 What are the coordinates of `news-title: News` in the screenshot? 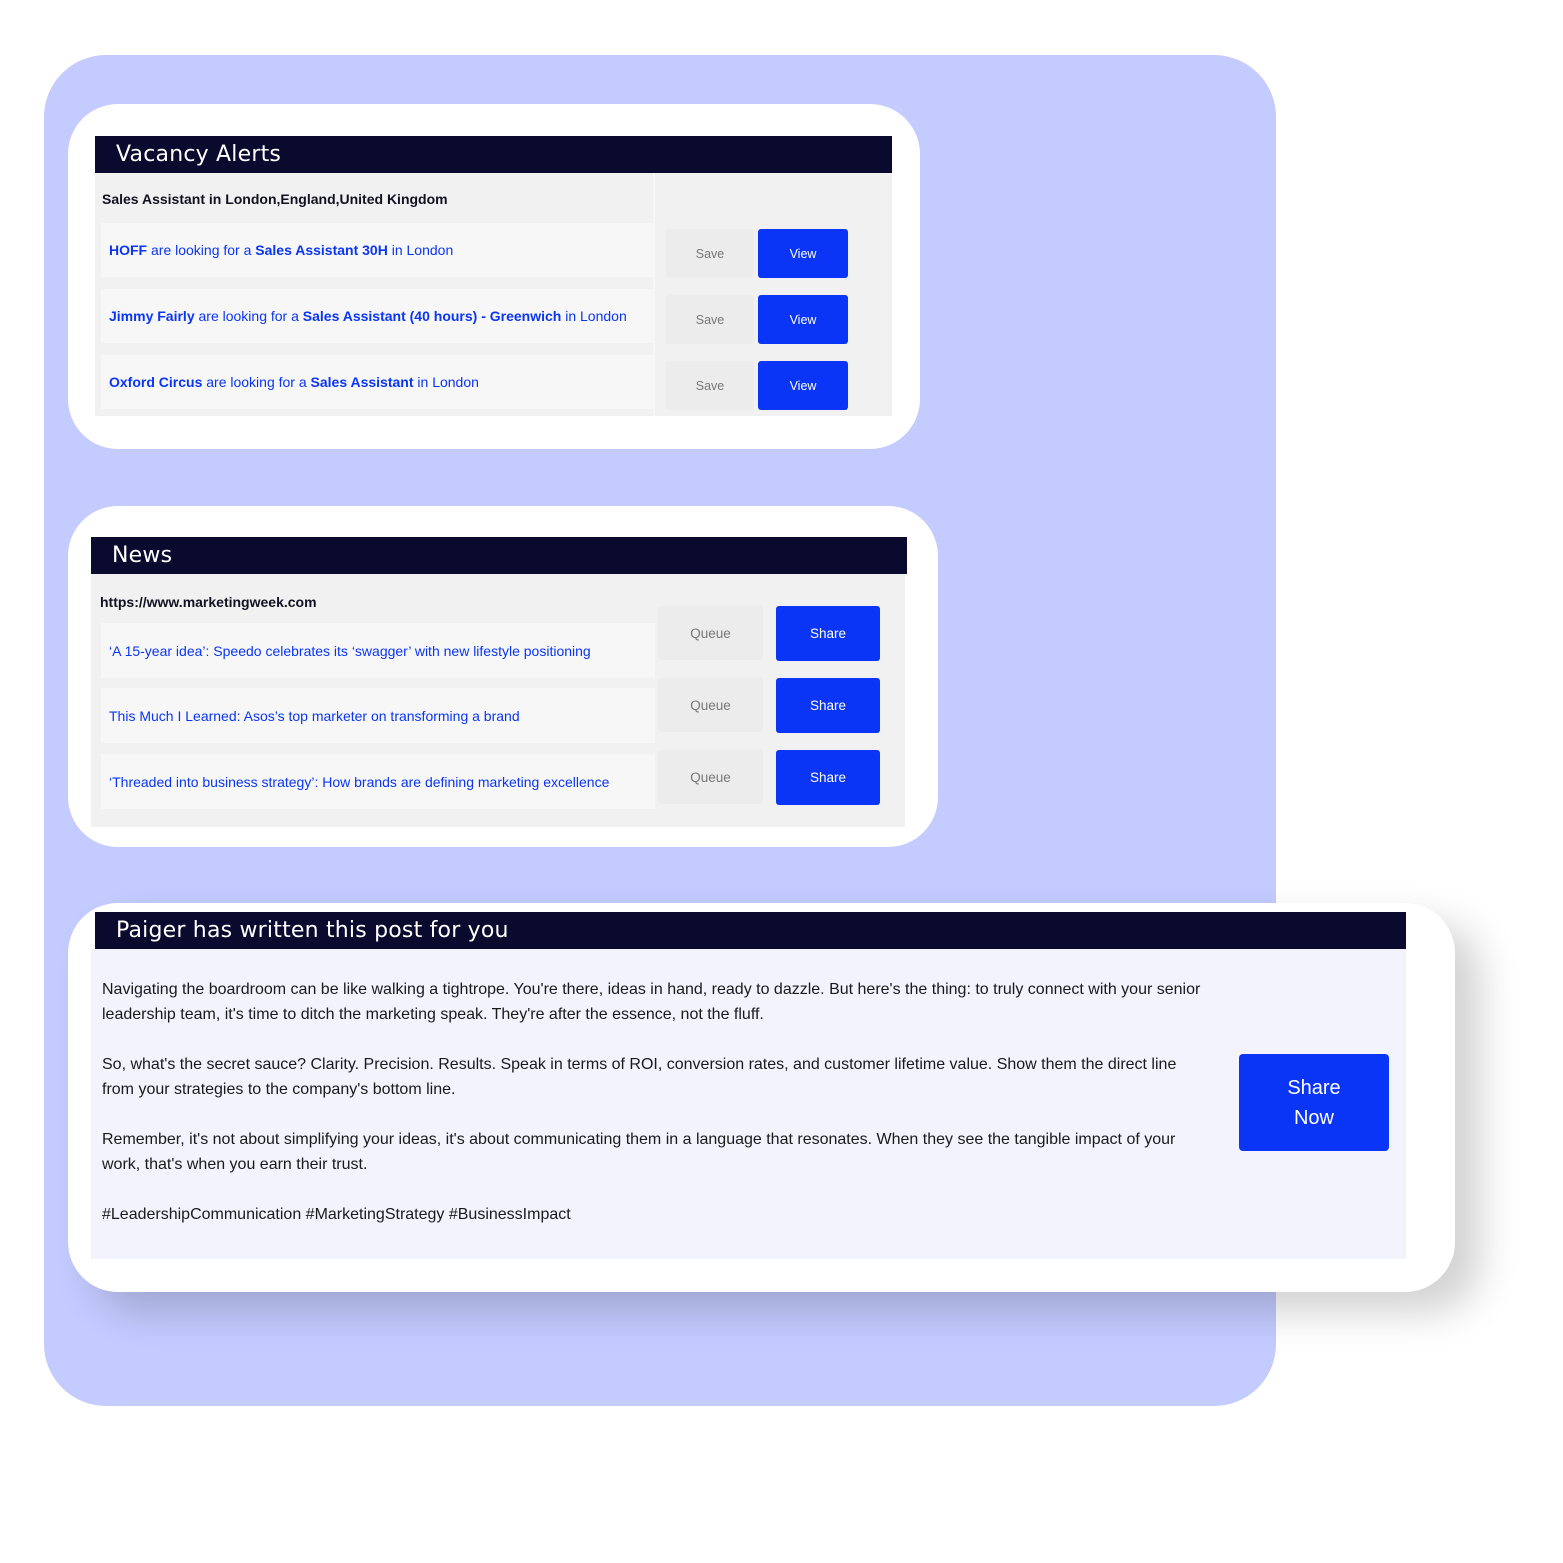 It's located at (499, 555).